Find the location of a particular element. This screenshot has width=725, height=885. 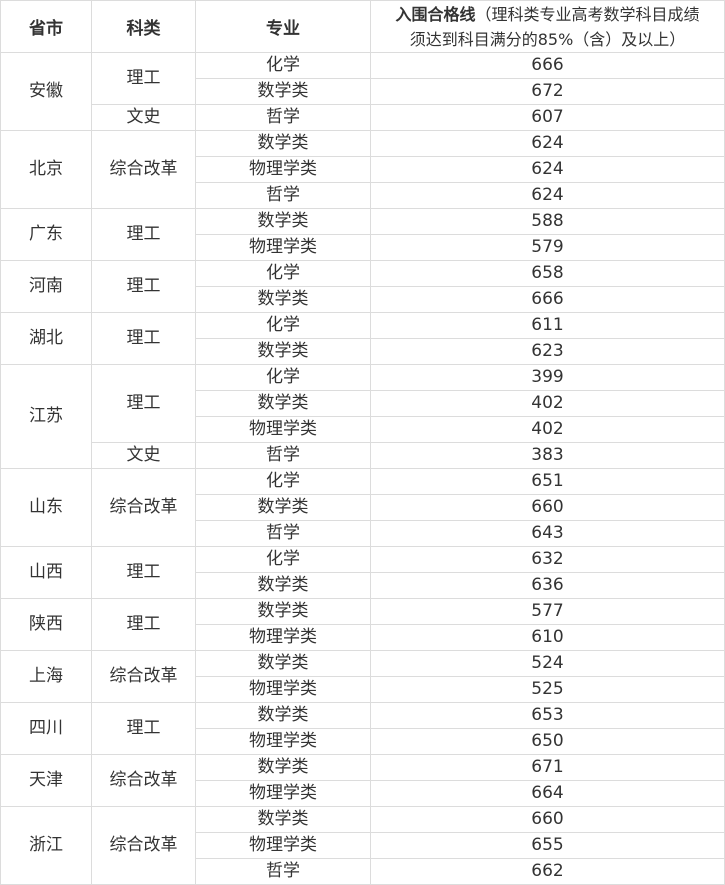

province-cell: 湖北 is located at coordinates (46, 338).